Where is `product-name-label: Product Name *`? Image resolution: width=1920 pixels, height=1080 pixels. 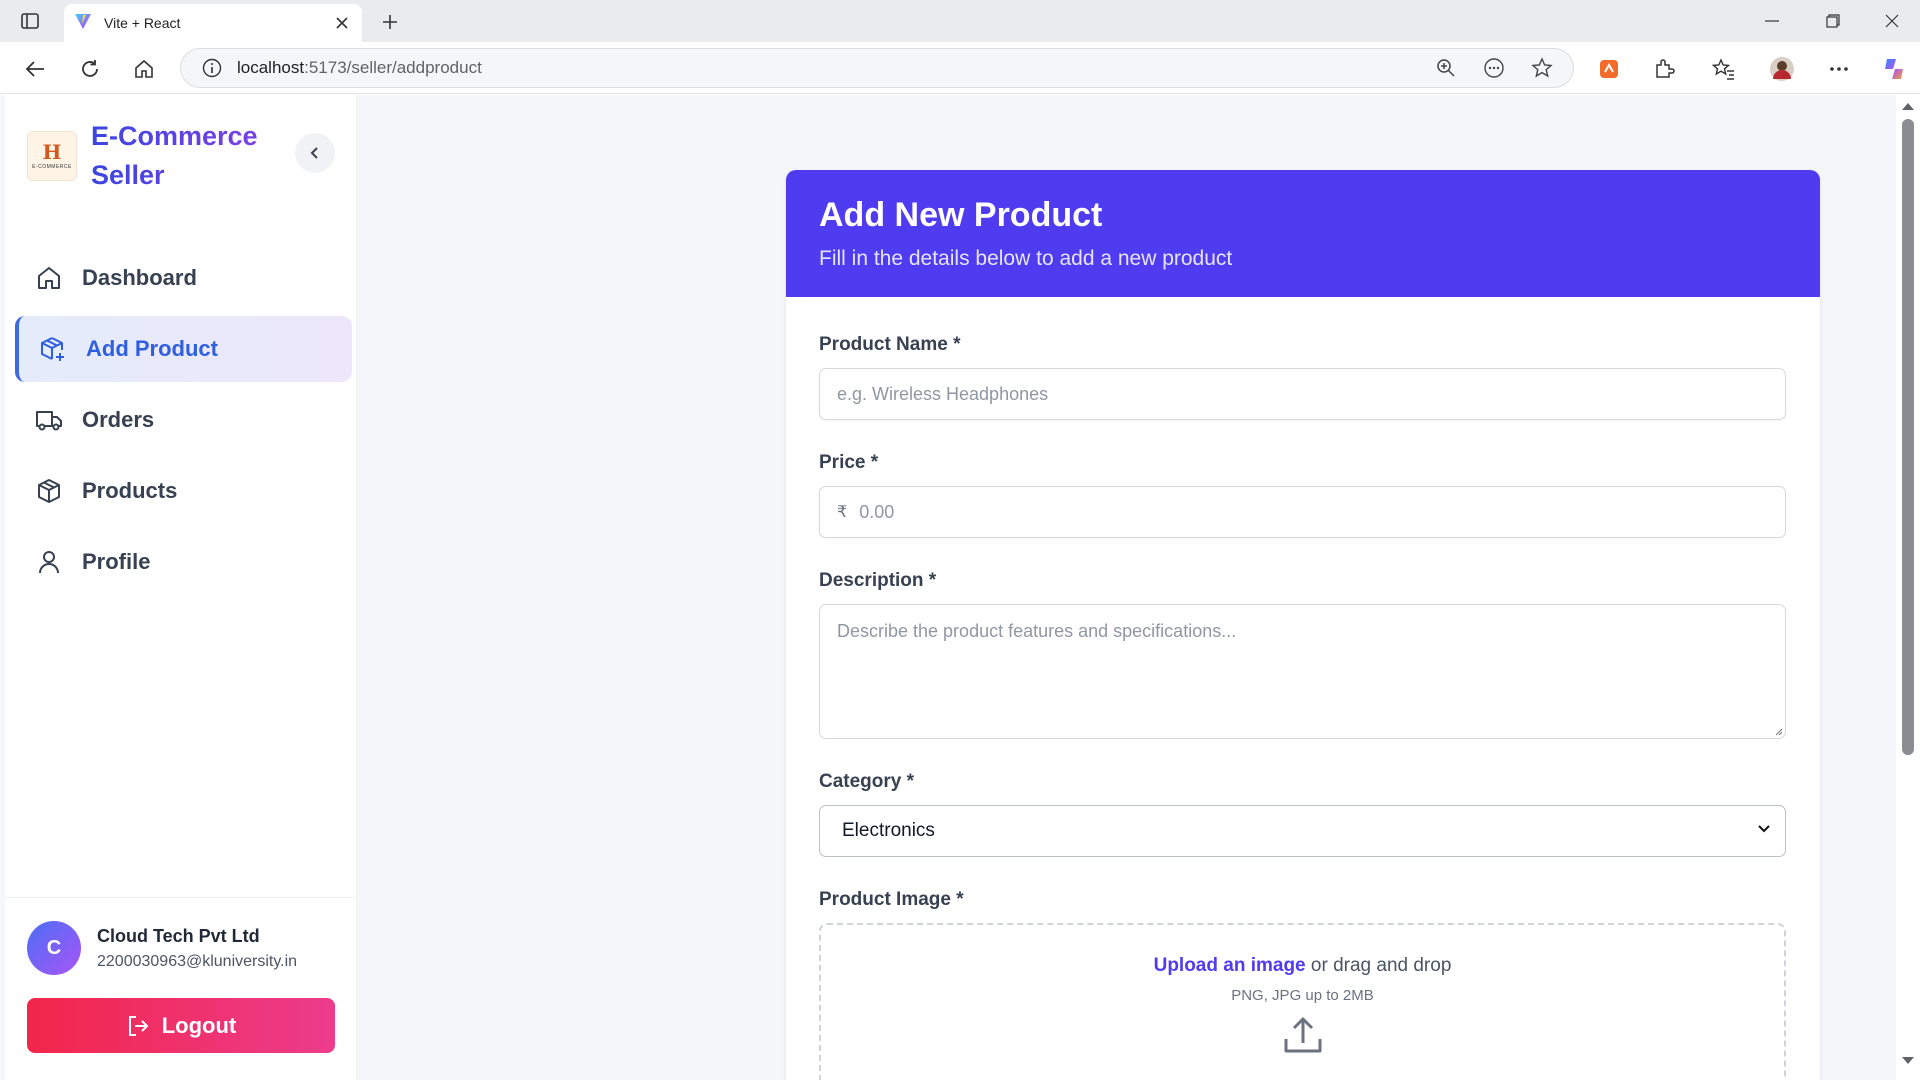 product-name-label: Product Name * is located at coordinates (890, 344).